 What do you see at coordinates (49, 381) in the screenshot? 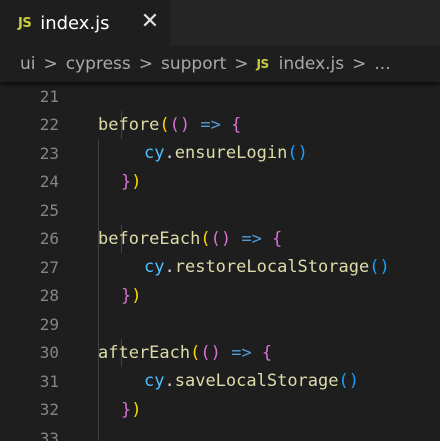
I see `line-number: 31` at bounding box center [49, 381].